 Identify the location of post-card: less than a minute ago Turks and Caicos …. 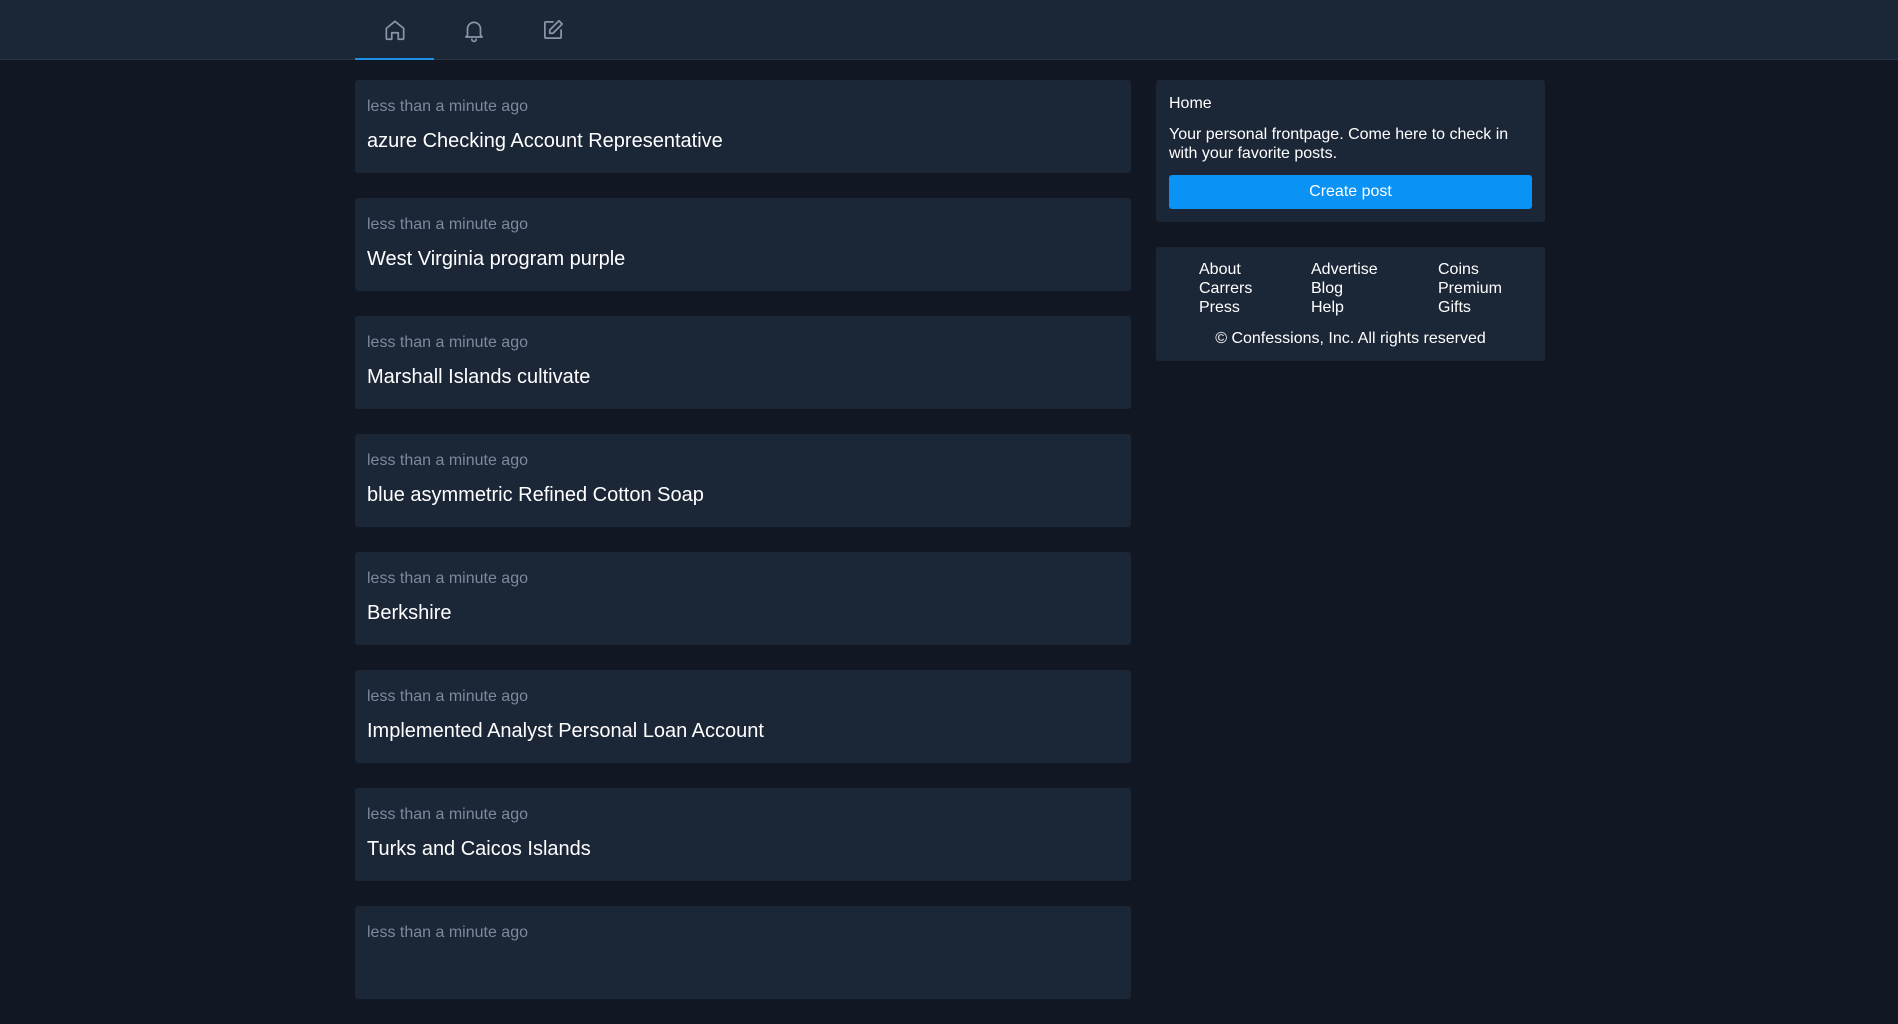
(743, 834).